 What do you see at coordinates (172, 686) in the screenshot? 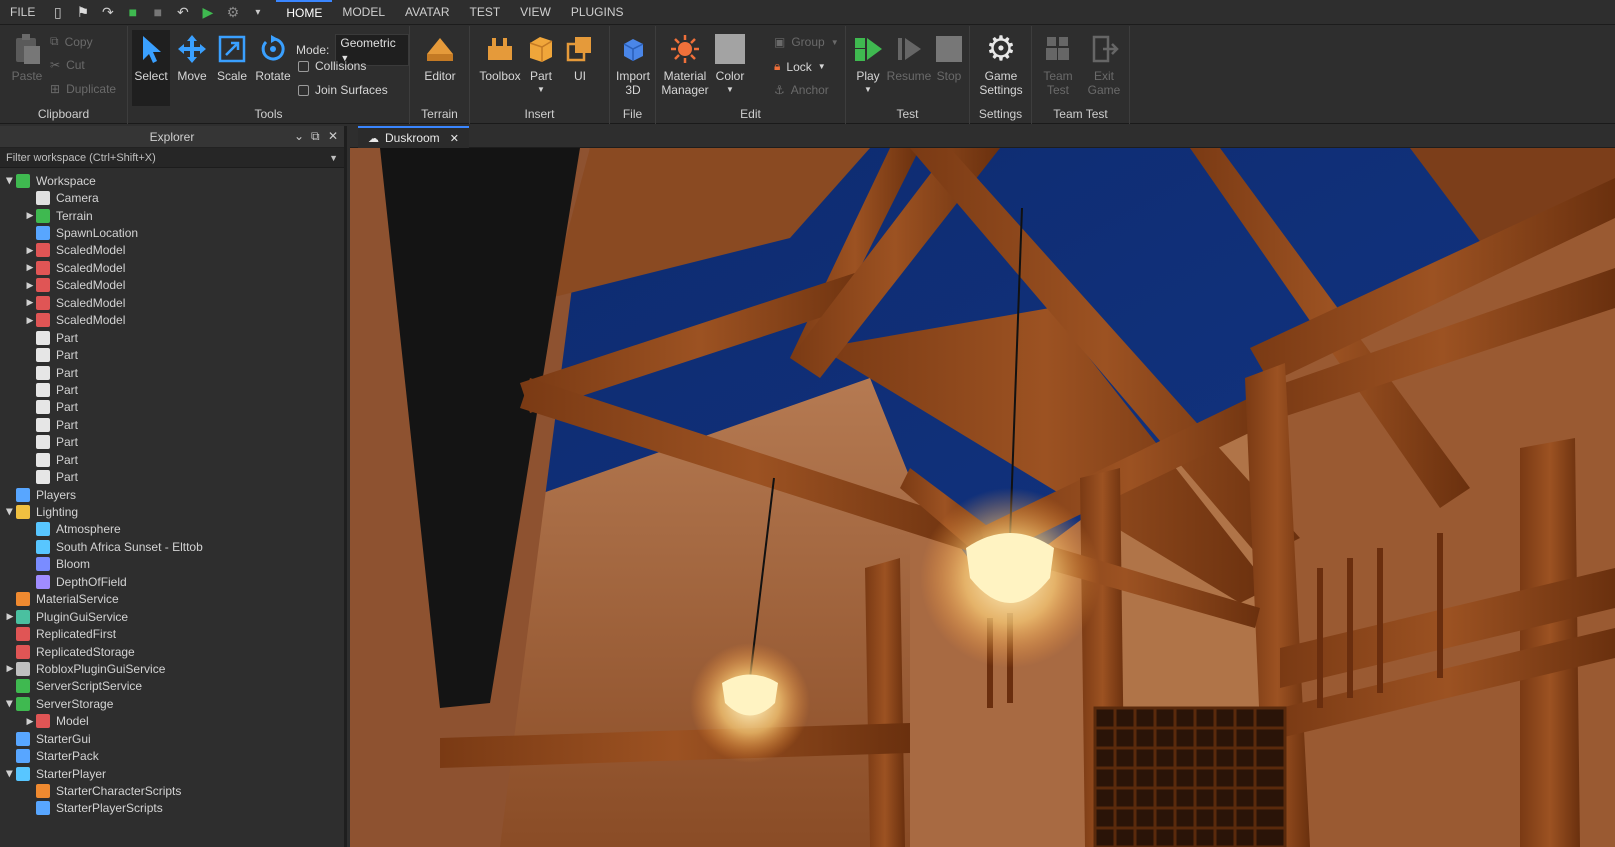
I see `tree-item: ServerScriptService` at bounding box center [172, 686].